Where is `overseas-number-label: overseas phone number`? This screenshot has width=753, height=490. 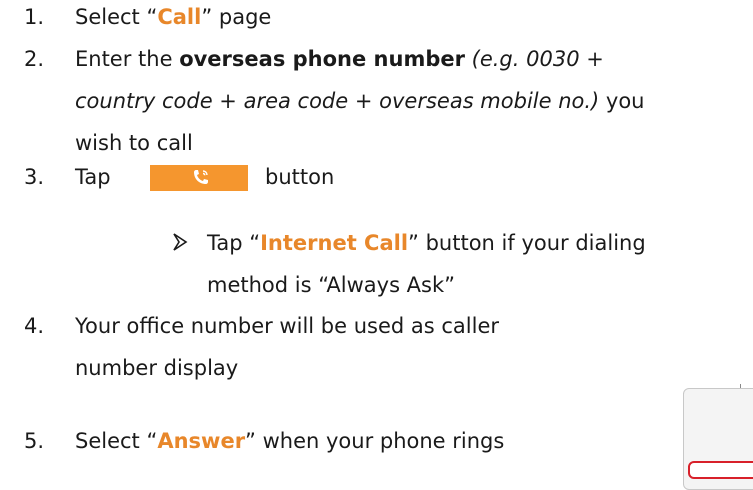
overseas-number-label: overseas phone number is located at coordinates (322, 59).